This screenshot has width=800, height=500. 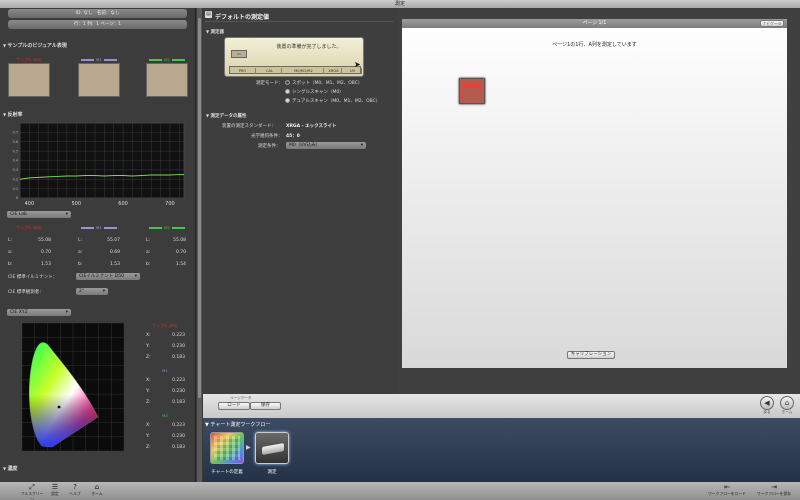 I want to click on instrument-button: CAL, so click(x=270, y=71).